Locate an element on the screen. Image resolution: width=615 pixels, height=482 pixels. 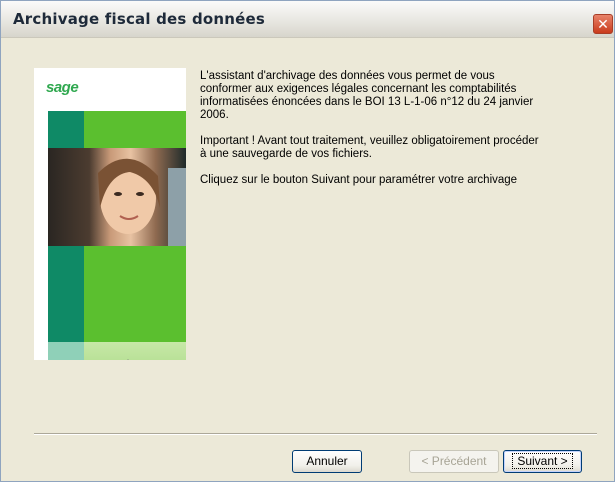
close-icon: ✕ is located at coordinates (603, 25).